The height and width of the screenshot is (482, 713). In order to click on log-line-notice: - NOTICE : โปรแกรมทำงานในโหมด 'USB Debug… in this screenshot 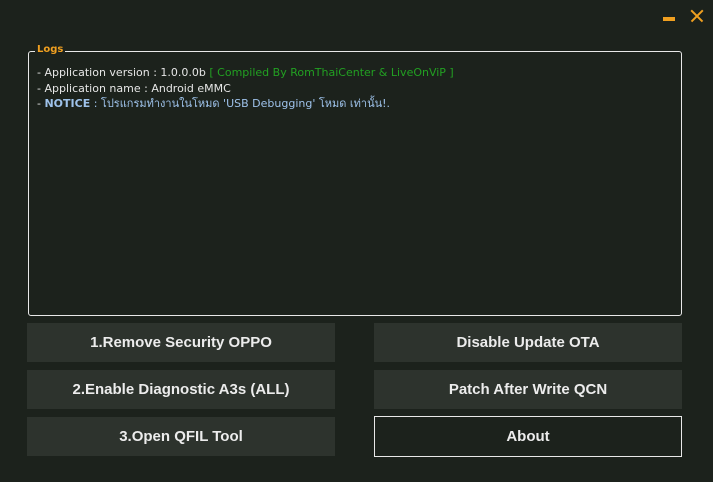, I will do `click(356, 104)`.